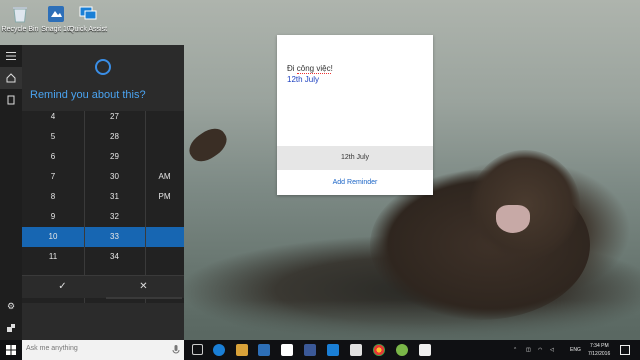  I want to click on notebook-icon, so click(11, 100).